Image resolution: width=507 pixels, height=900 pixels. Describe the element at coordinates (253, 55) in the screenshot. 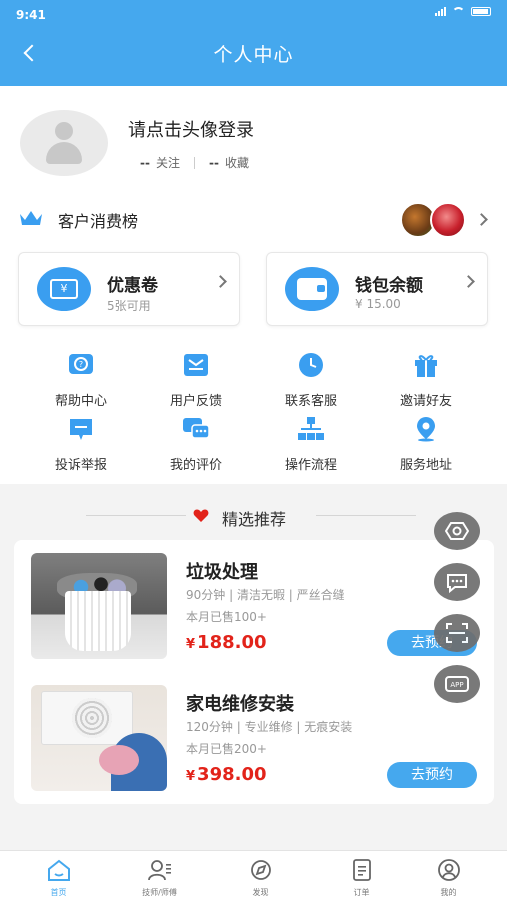

I see `page-title: 个人中心` at that location.